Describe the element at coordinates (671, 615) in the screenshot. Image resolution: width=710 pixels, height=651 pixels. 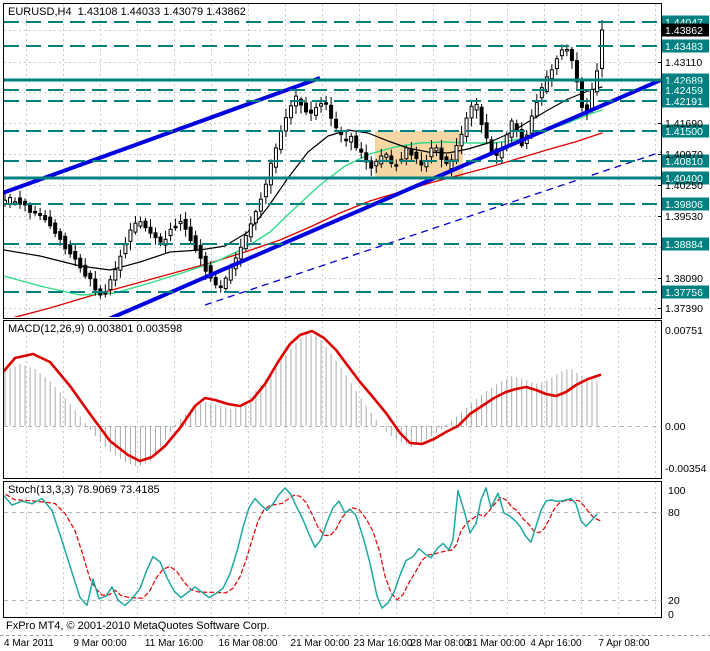
I see `stoch-scale-label: 0` at that location.